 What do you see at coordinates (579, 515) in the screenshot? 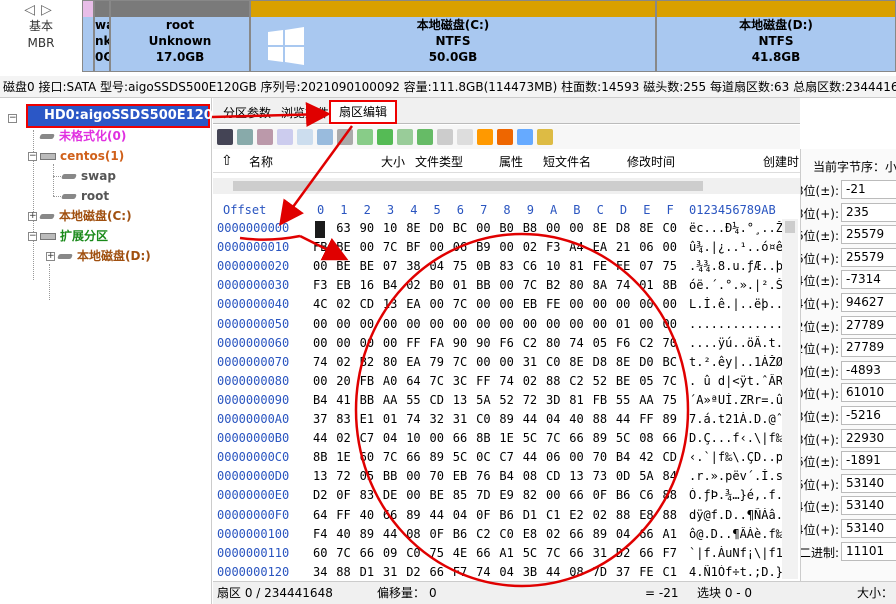
I see `hex-byte: E2` at bounding box center [579, 515].